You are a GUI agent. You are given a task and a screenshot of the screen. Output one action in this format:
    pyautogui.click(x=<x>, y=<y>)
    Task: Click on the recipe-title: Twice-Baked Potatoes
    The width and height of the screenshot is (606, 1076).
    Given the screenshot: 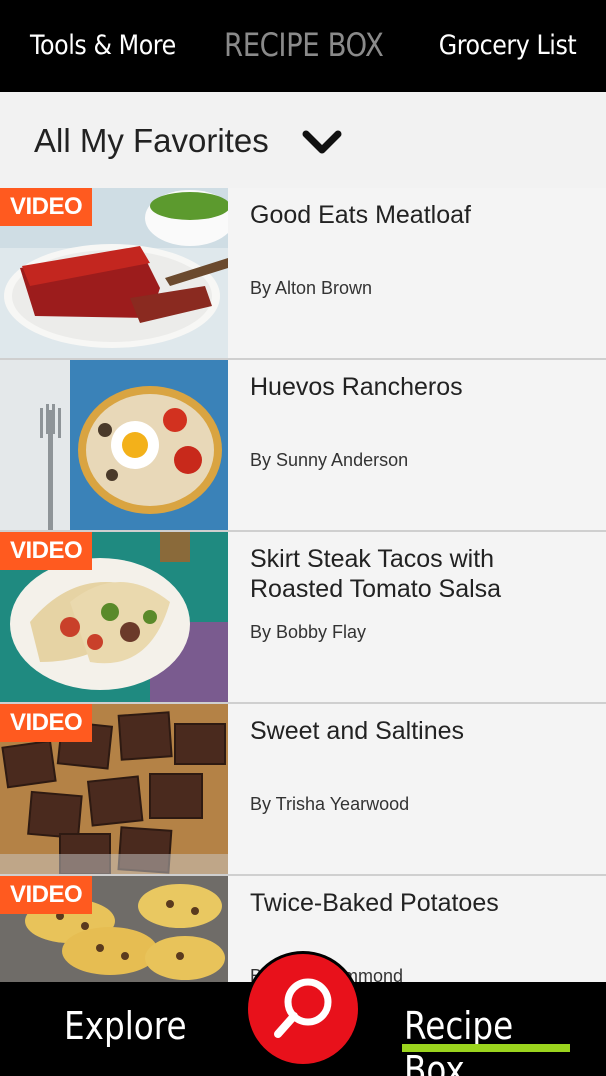 What is the action you would take?
    pyautogui.click(x=374, y=903)
    